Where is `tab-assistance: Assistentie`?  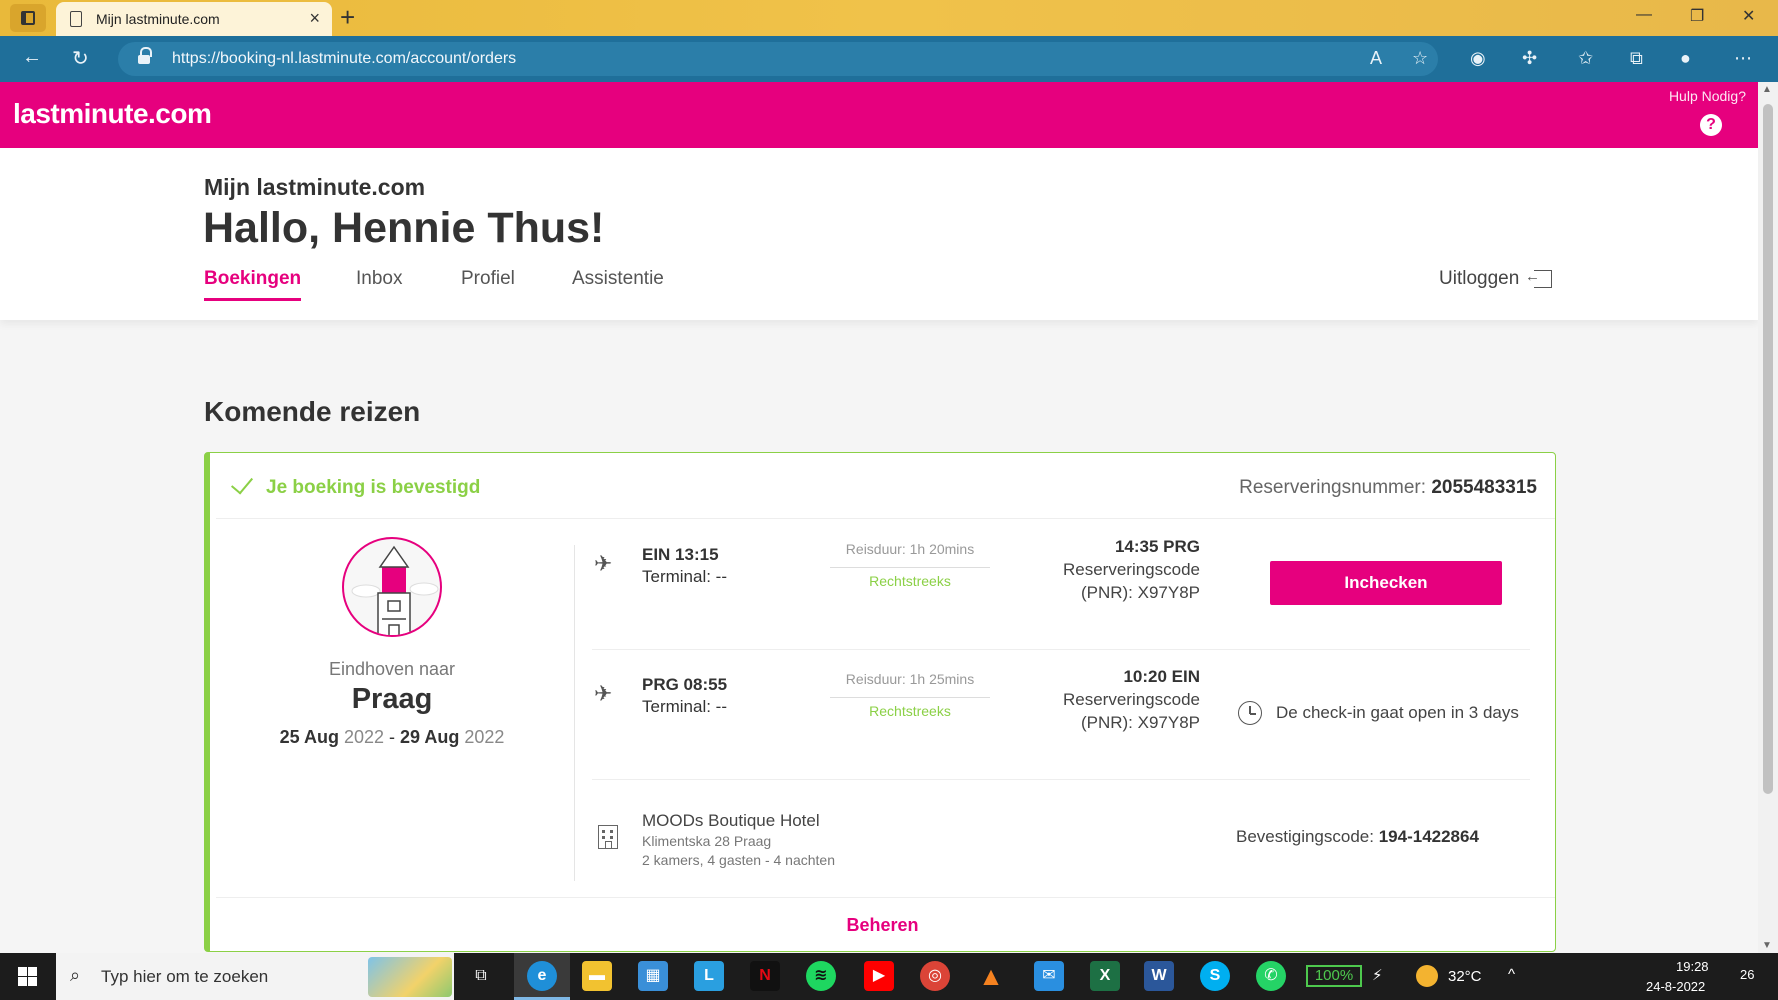 tab-assistance: Assistentie is located at coordinates (618, 279).